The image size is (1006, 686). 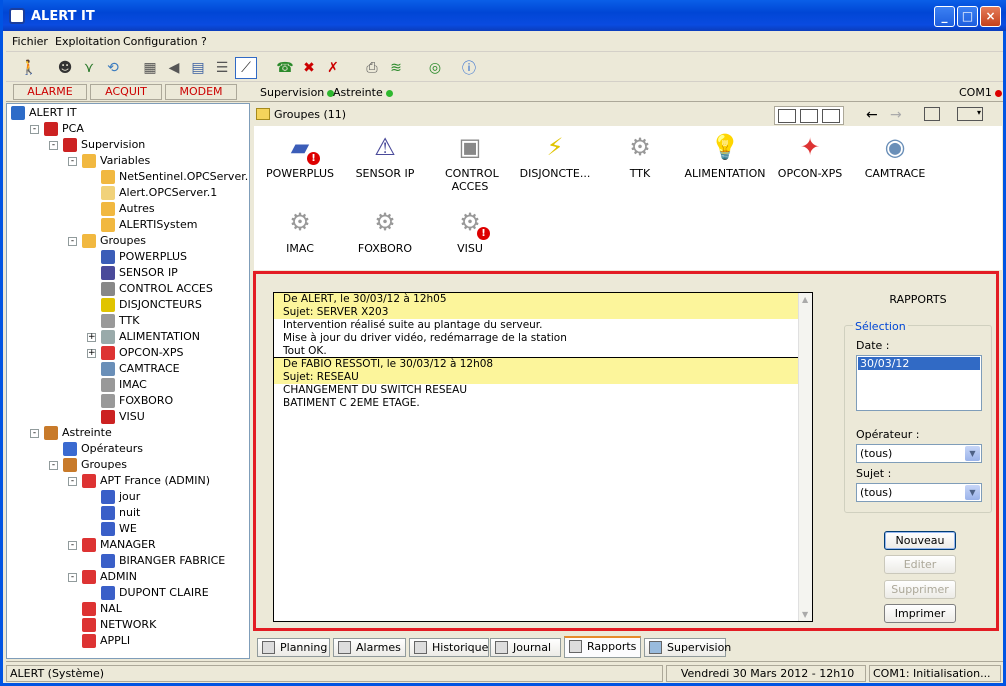 What do you see at coordinates (155, 593) in the screenshot?
I see `tree-item: DUPONT CLAIRE` at bounding box center [155, 593].